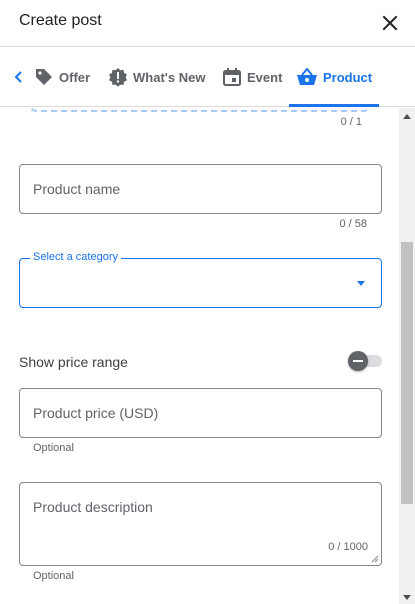 The image size is (415, 604). I want to click on category-select: Select a category, so click(200, 279).